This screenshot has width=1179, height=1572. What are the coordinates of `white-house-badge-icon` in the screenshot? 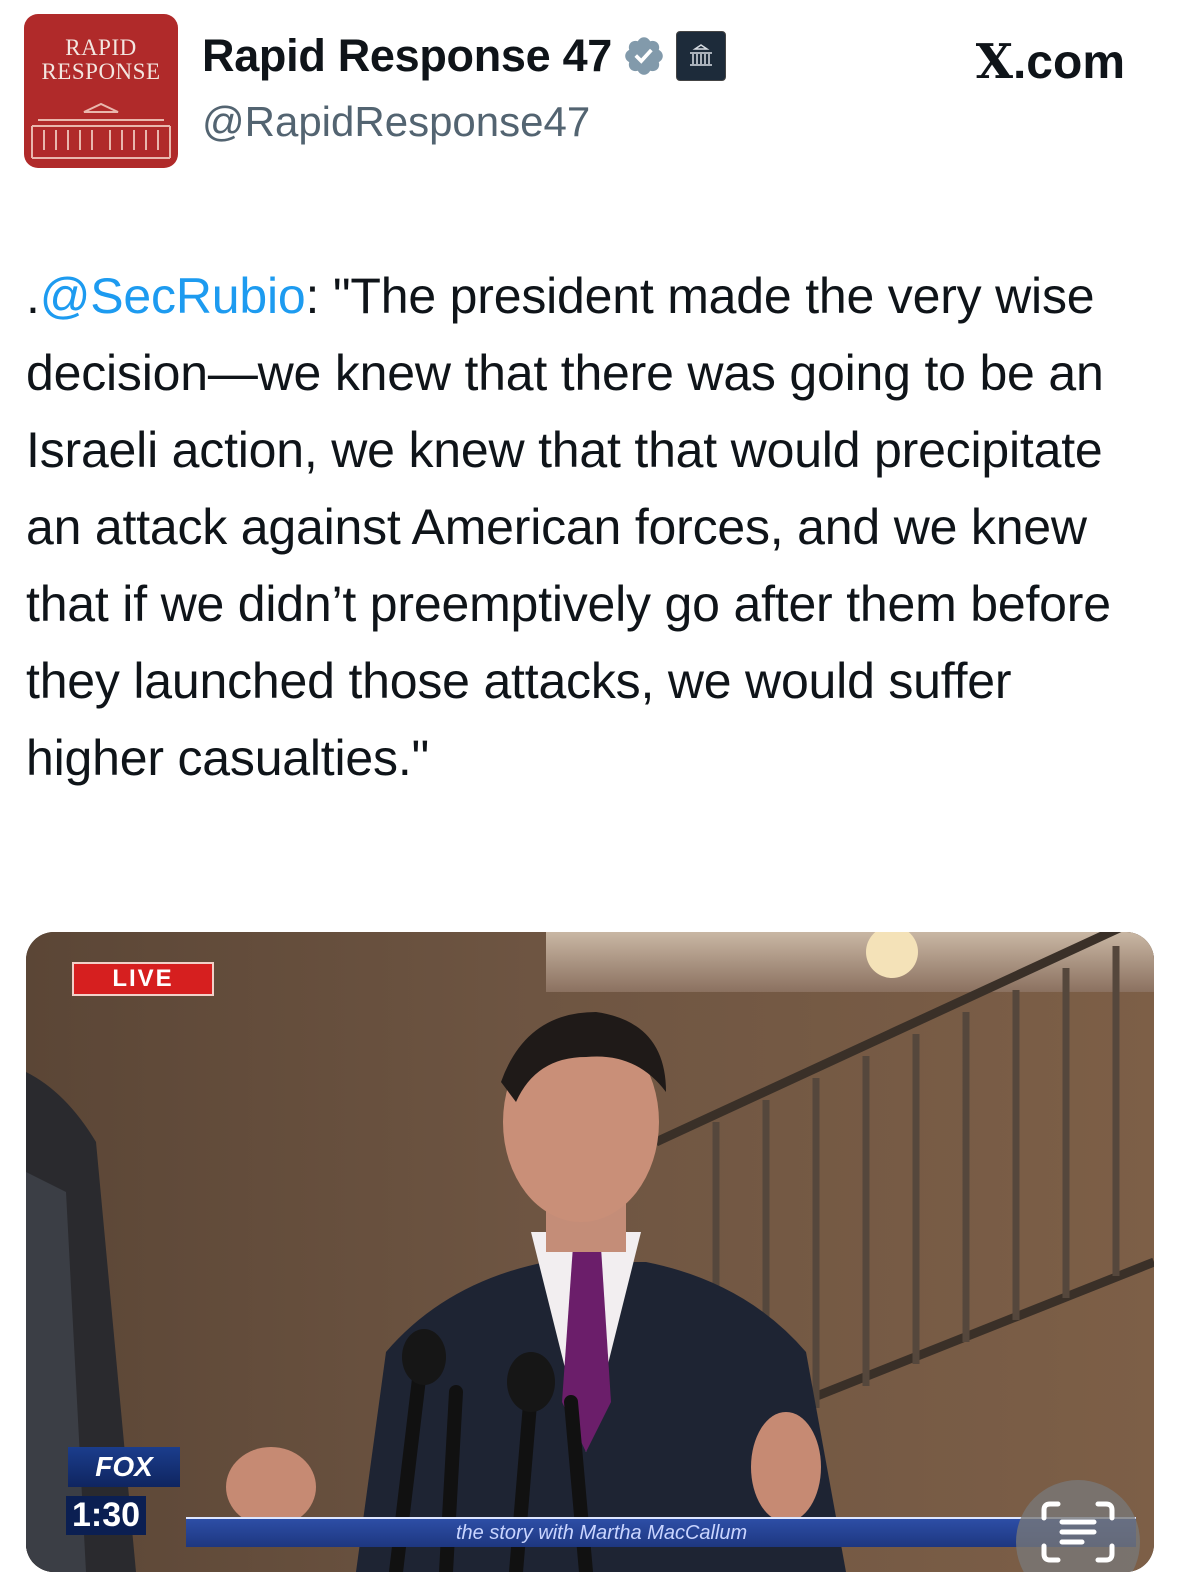 It's located at (701, 56).